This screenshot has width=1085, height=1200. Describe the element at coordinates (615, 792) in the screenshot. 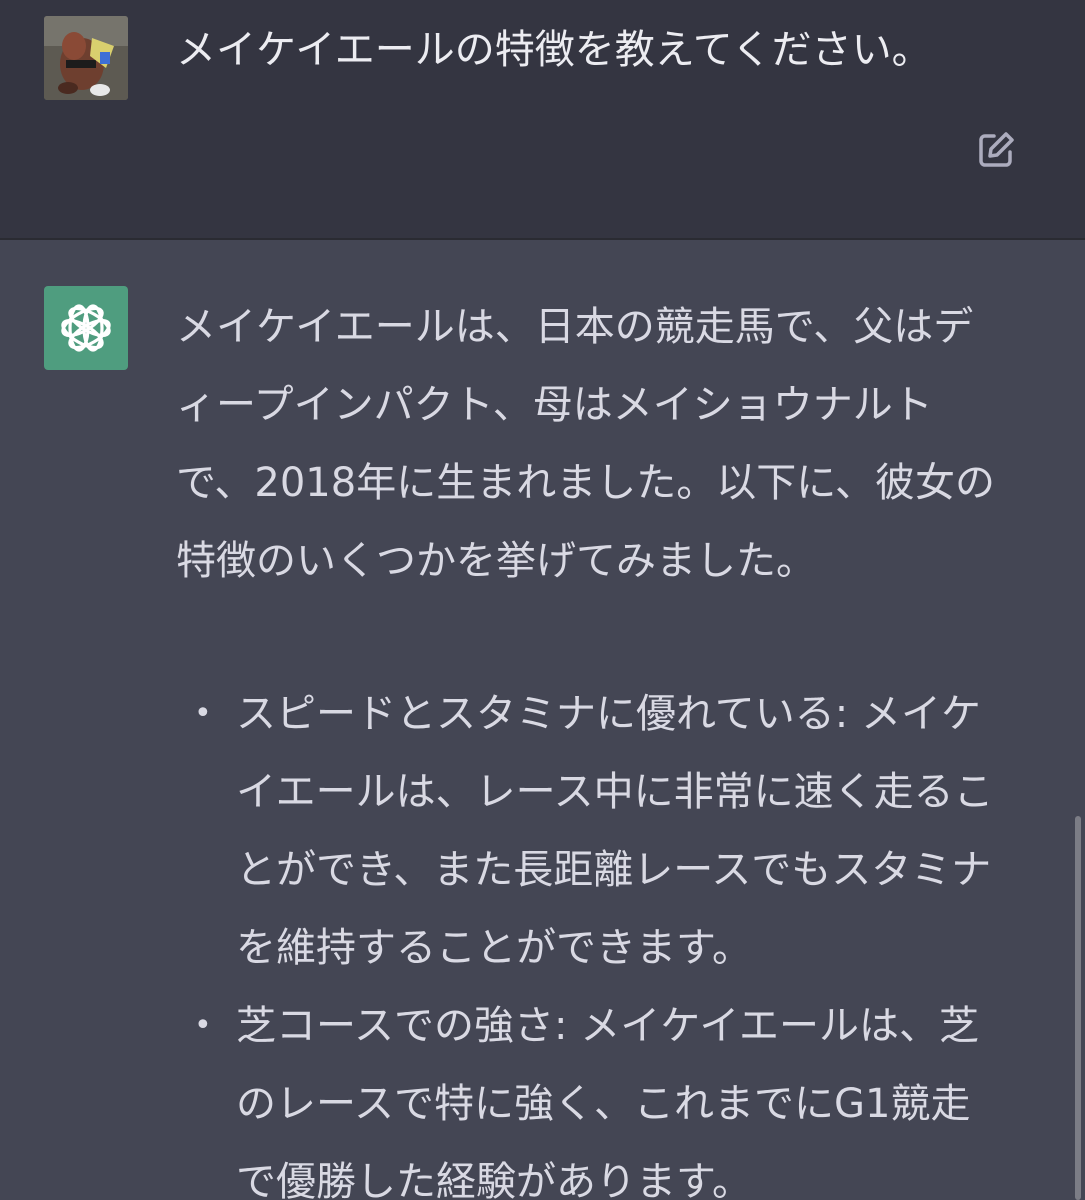

I see `bullet-line: イエールは、レース中に非常に速く走るこ` at that location.